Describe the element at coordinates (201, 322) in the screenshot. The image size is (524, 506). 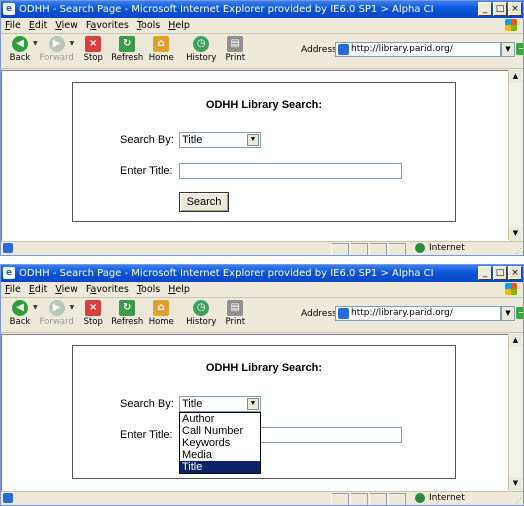
I see `history-label: History` at that location.